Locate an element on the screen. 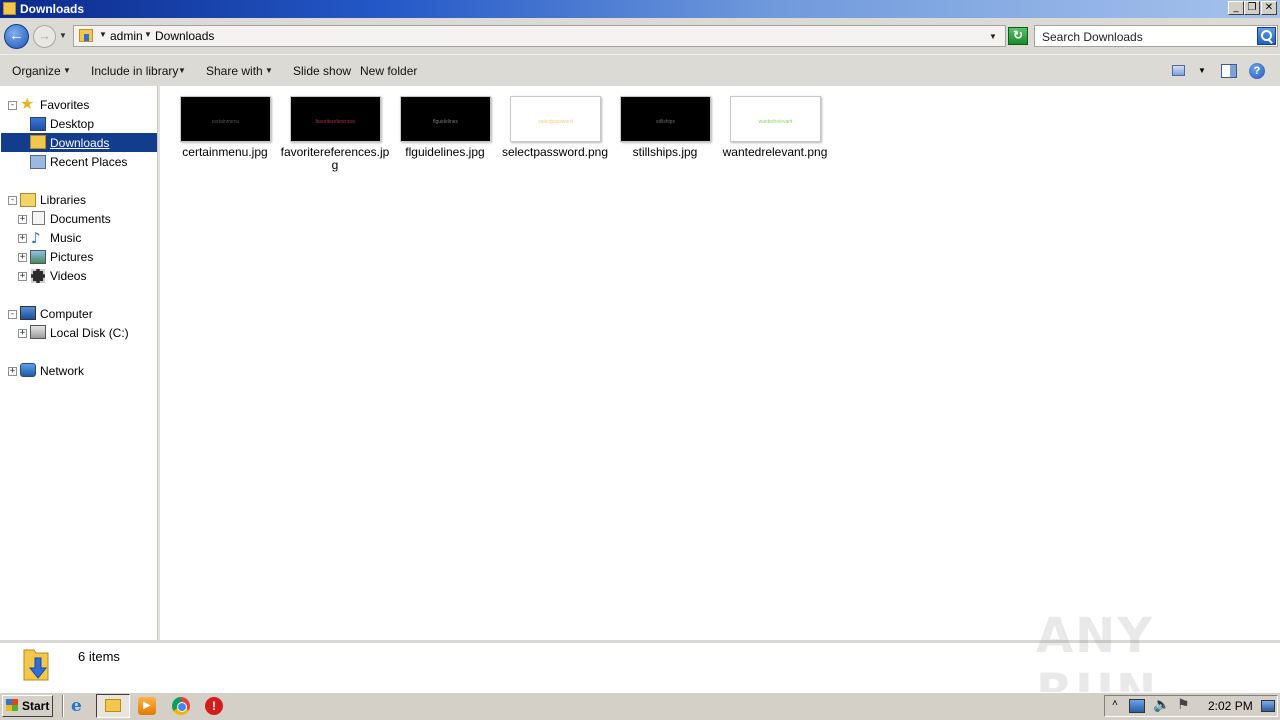  breadcrumb-admin: admin is located at coordinates (126, 36).